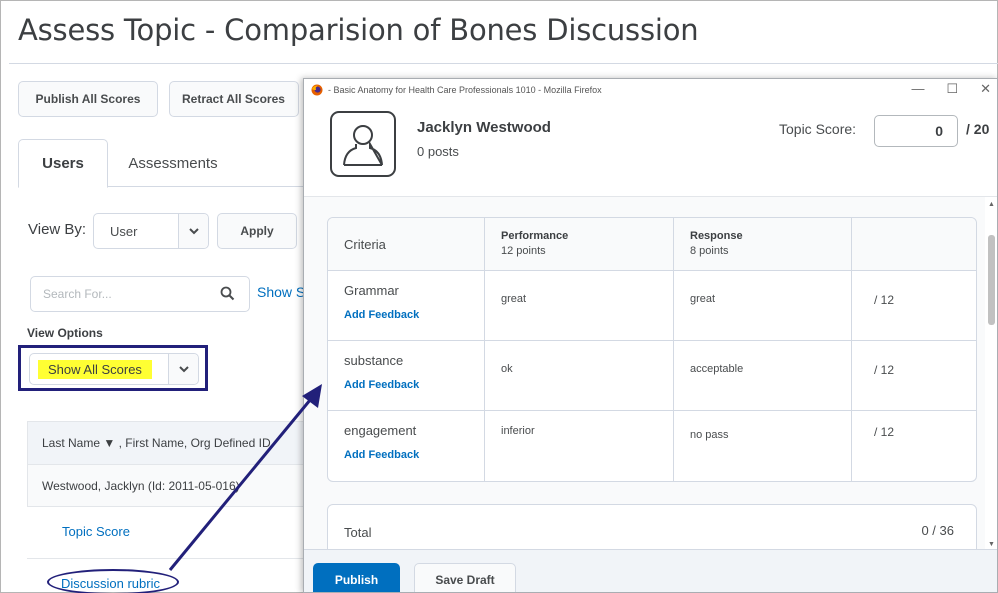 This screenshot has width=998, height=593. I want to click on close-icon: ✕, so click(985, 89).